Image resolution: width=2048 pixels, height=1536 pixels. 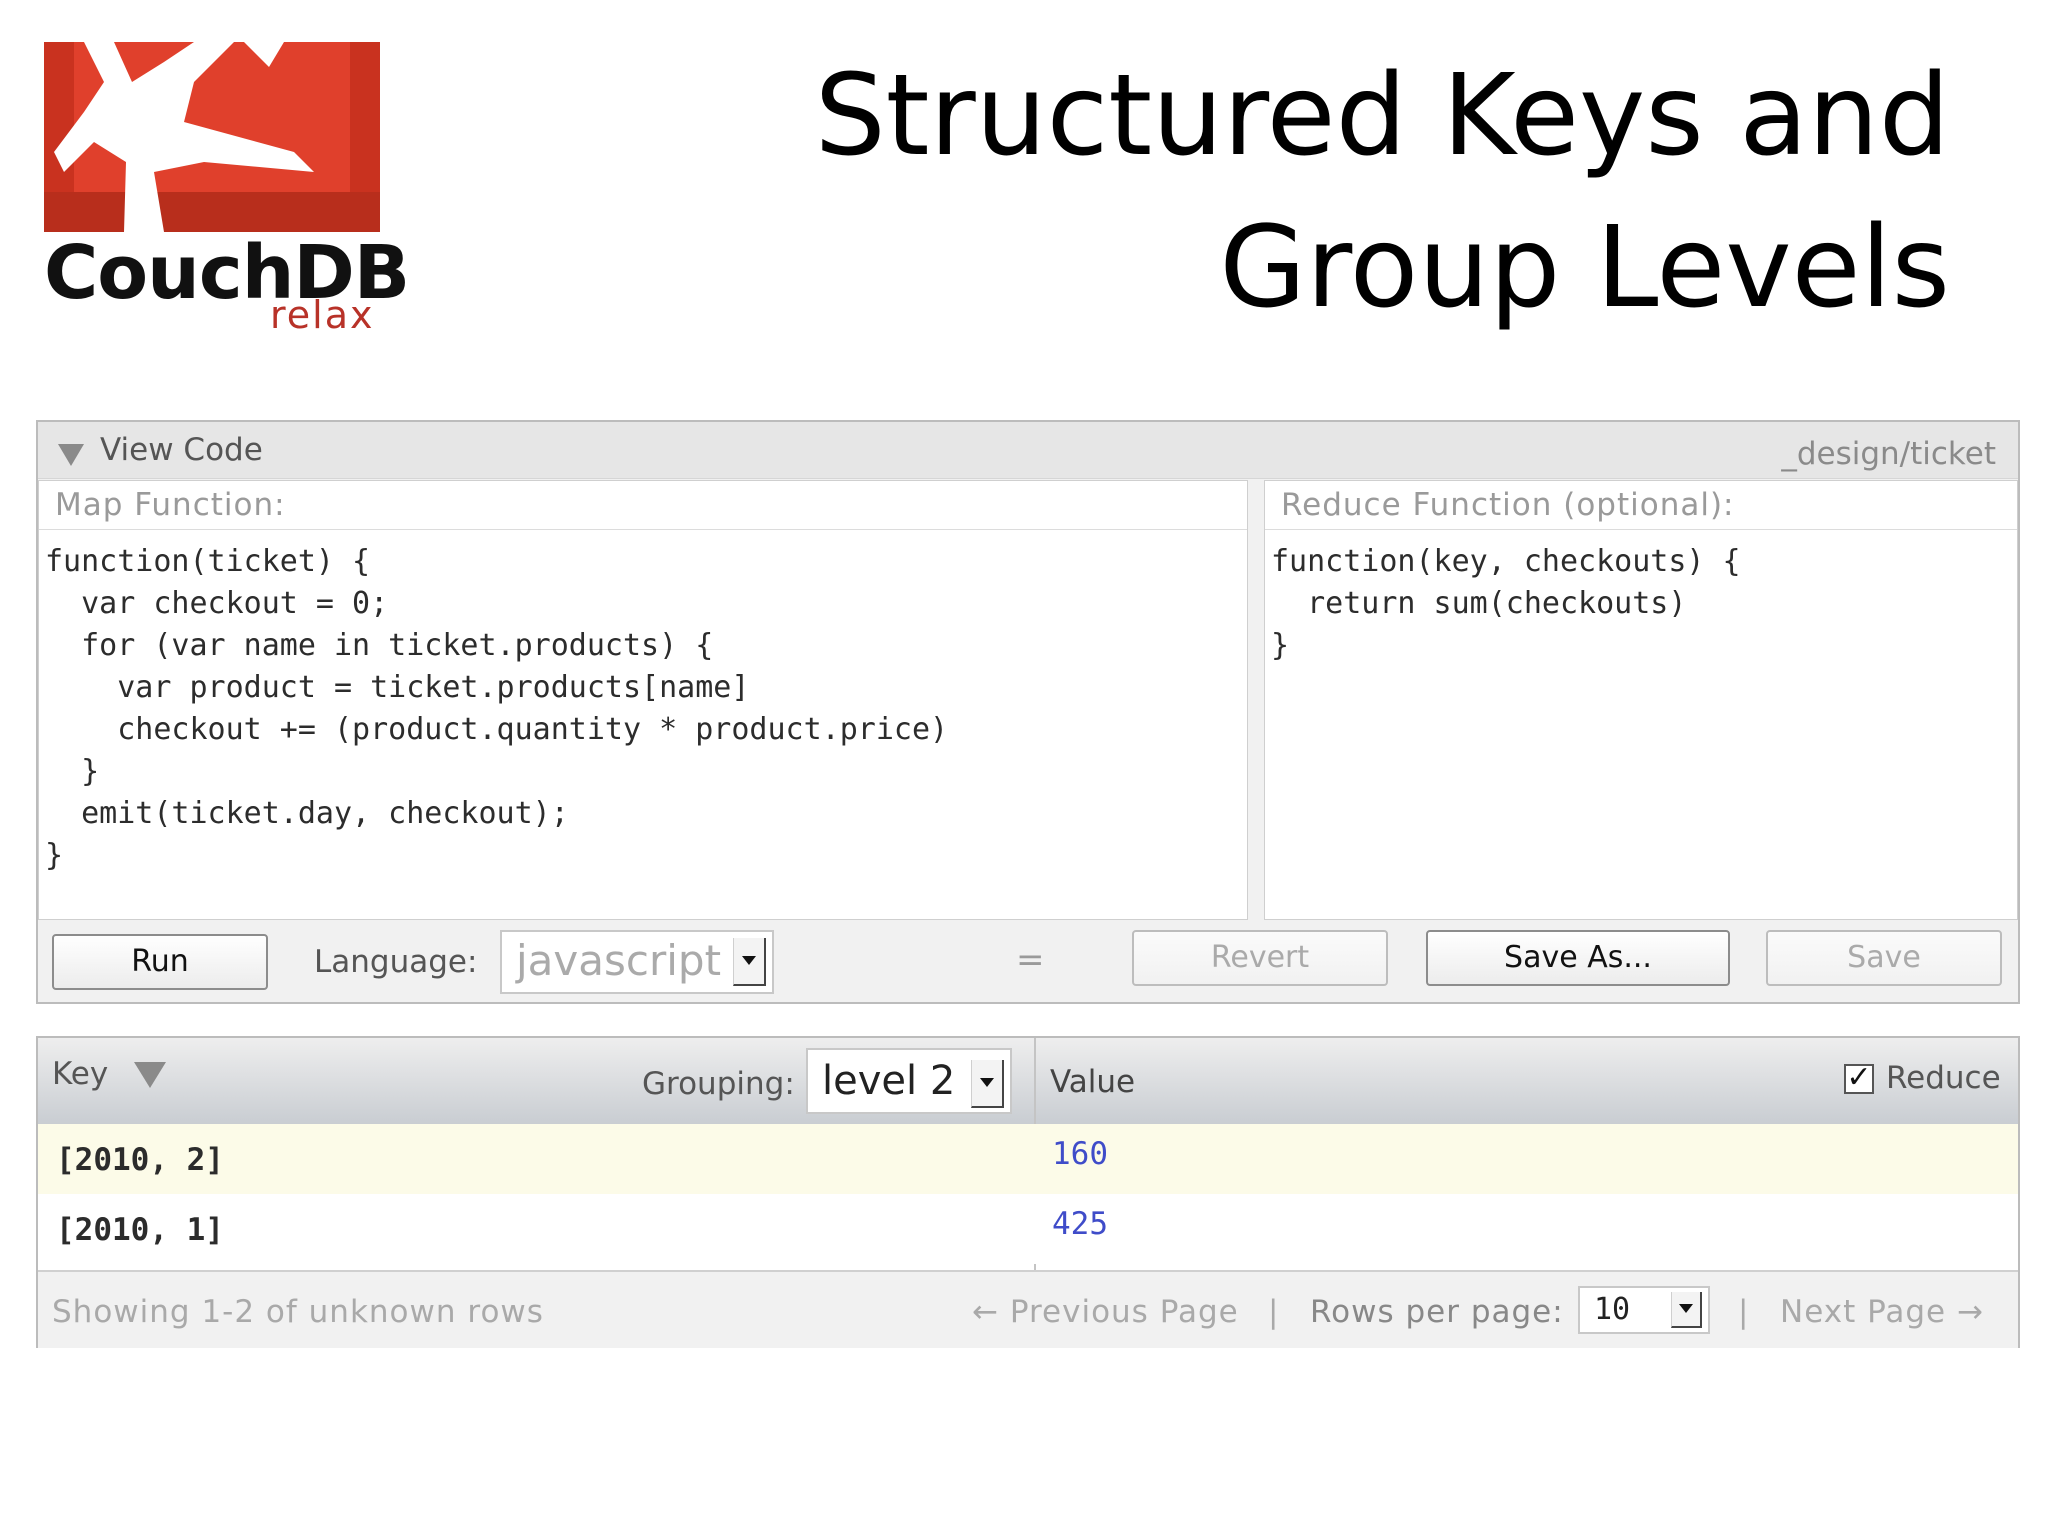 What do you see at coordinates (170, 505) in the screenshot?
I see `map-function-label: Map Function:` at bounding box center [170, 505].